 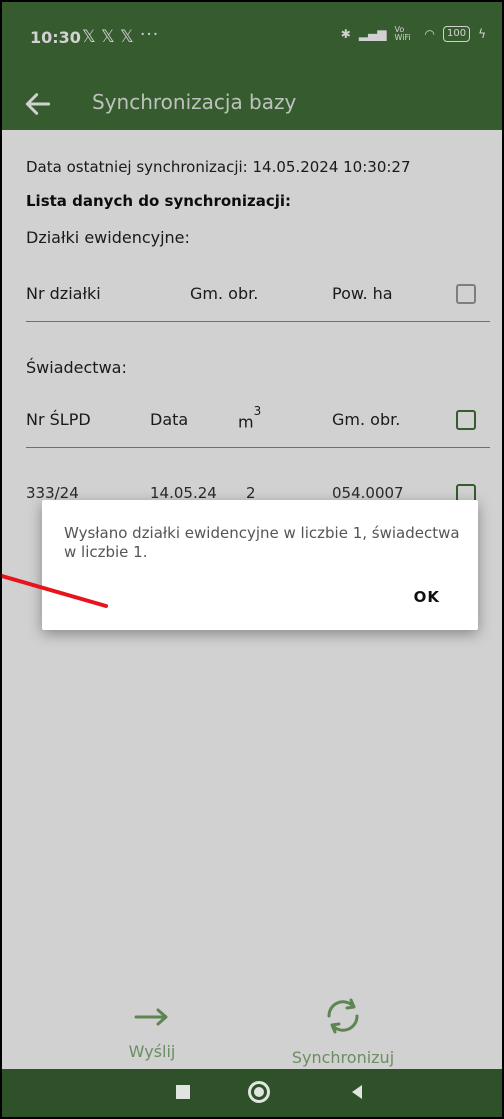 What do you see at coordinates (152, 1051) in the screenshot?
I see `send-button-label: Wyślij` at bounding box center [152, 1051].